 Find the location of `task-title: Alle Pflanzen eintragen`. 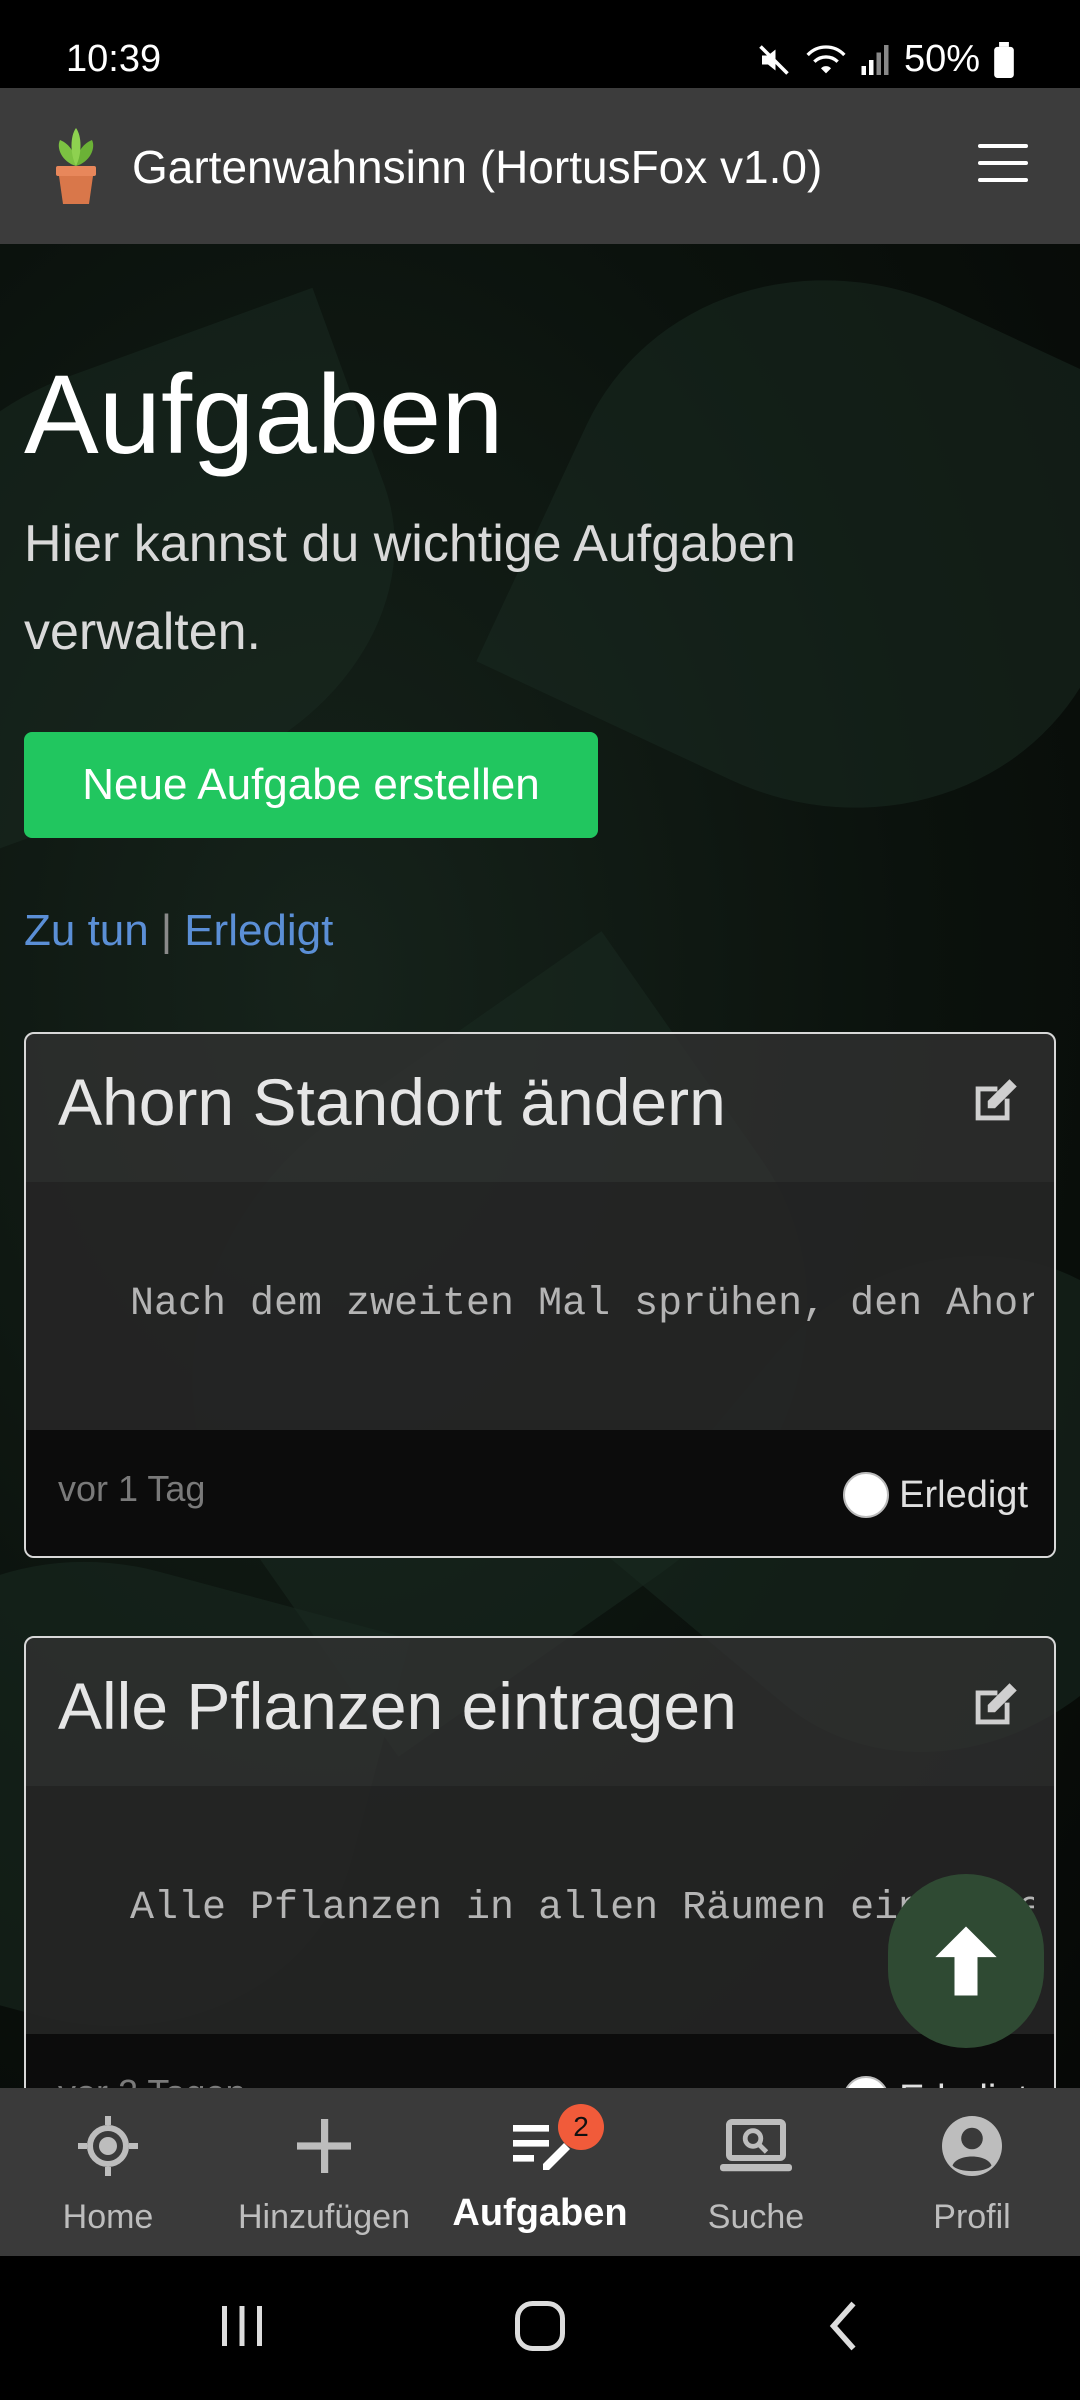

task-title: Alle Pflanzen eintragen is located at coordinates (397, 1706).